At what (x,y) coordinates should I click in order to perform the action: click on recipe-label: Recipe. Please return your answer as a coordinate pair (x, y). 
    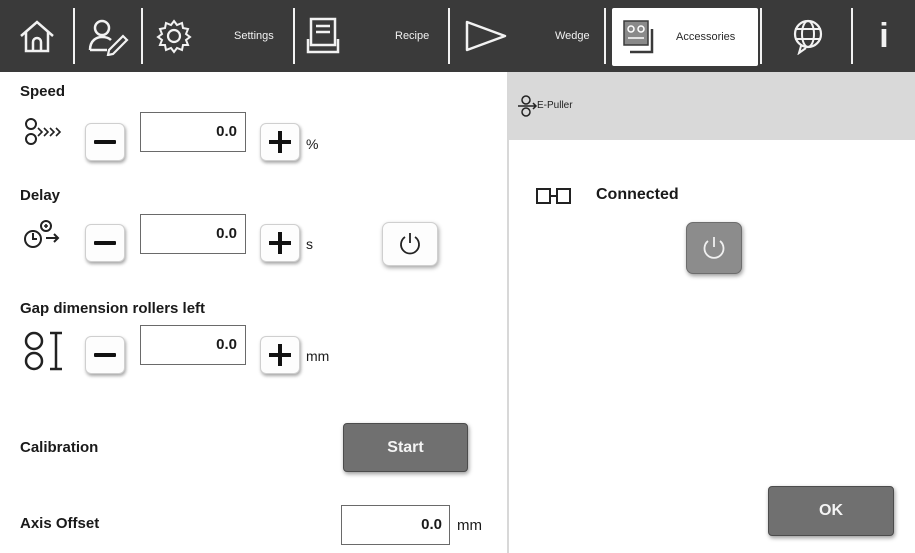
    Looking at the image, I should click on (412, 36).